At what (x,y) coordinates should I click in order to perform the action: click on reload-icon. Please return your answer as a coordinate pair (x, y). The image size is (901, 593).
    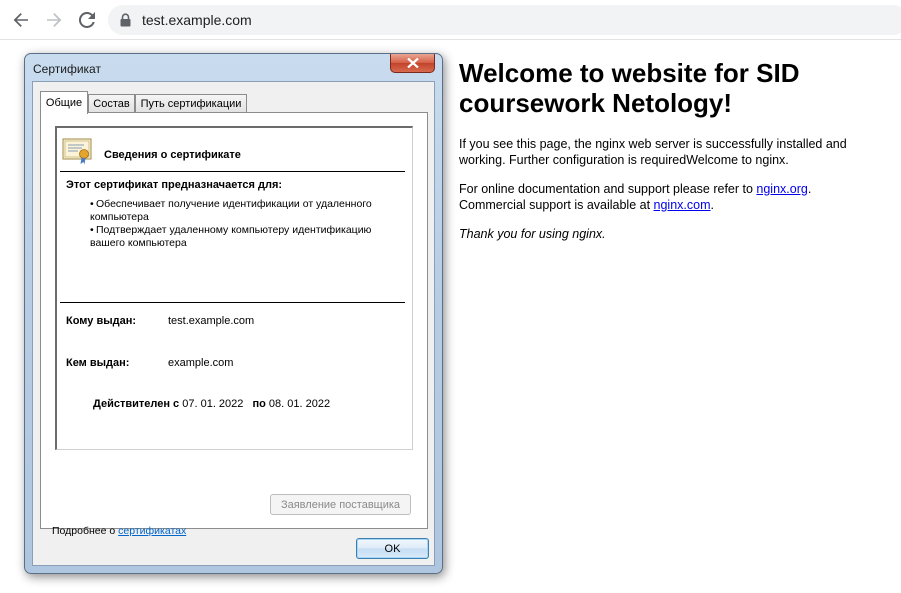
    Looking at the image, I should click on (87, 20).